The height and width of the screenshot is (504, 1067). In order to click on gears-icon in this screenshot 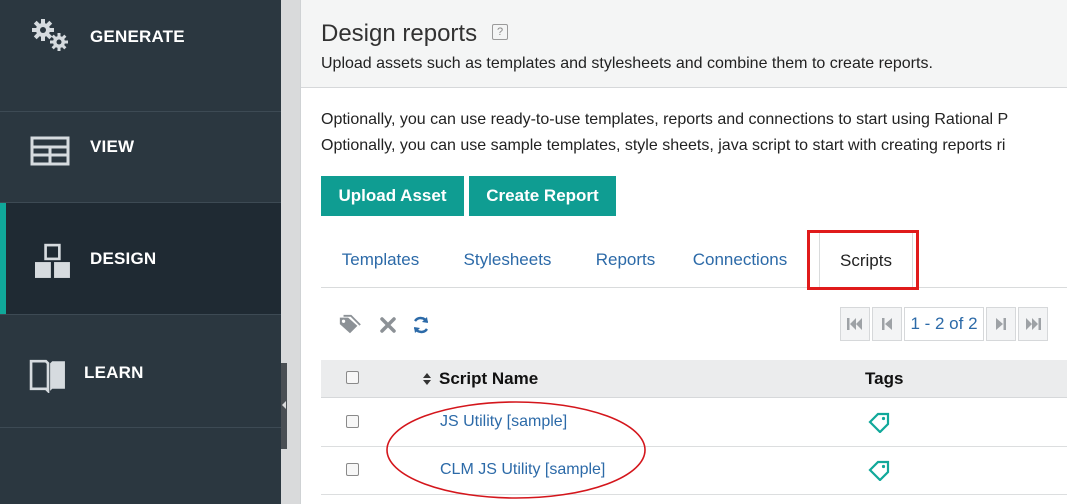, I will do `click(50, 35)`.